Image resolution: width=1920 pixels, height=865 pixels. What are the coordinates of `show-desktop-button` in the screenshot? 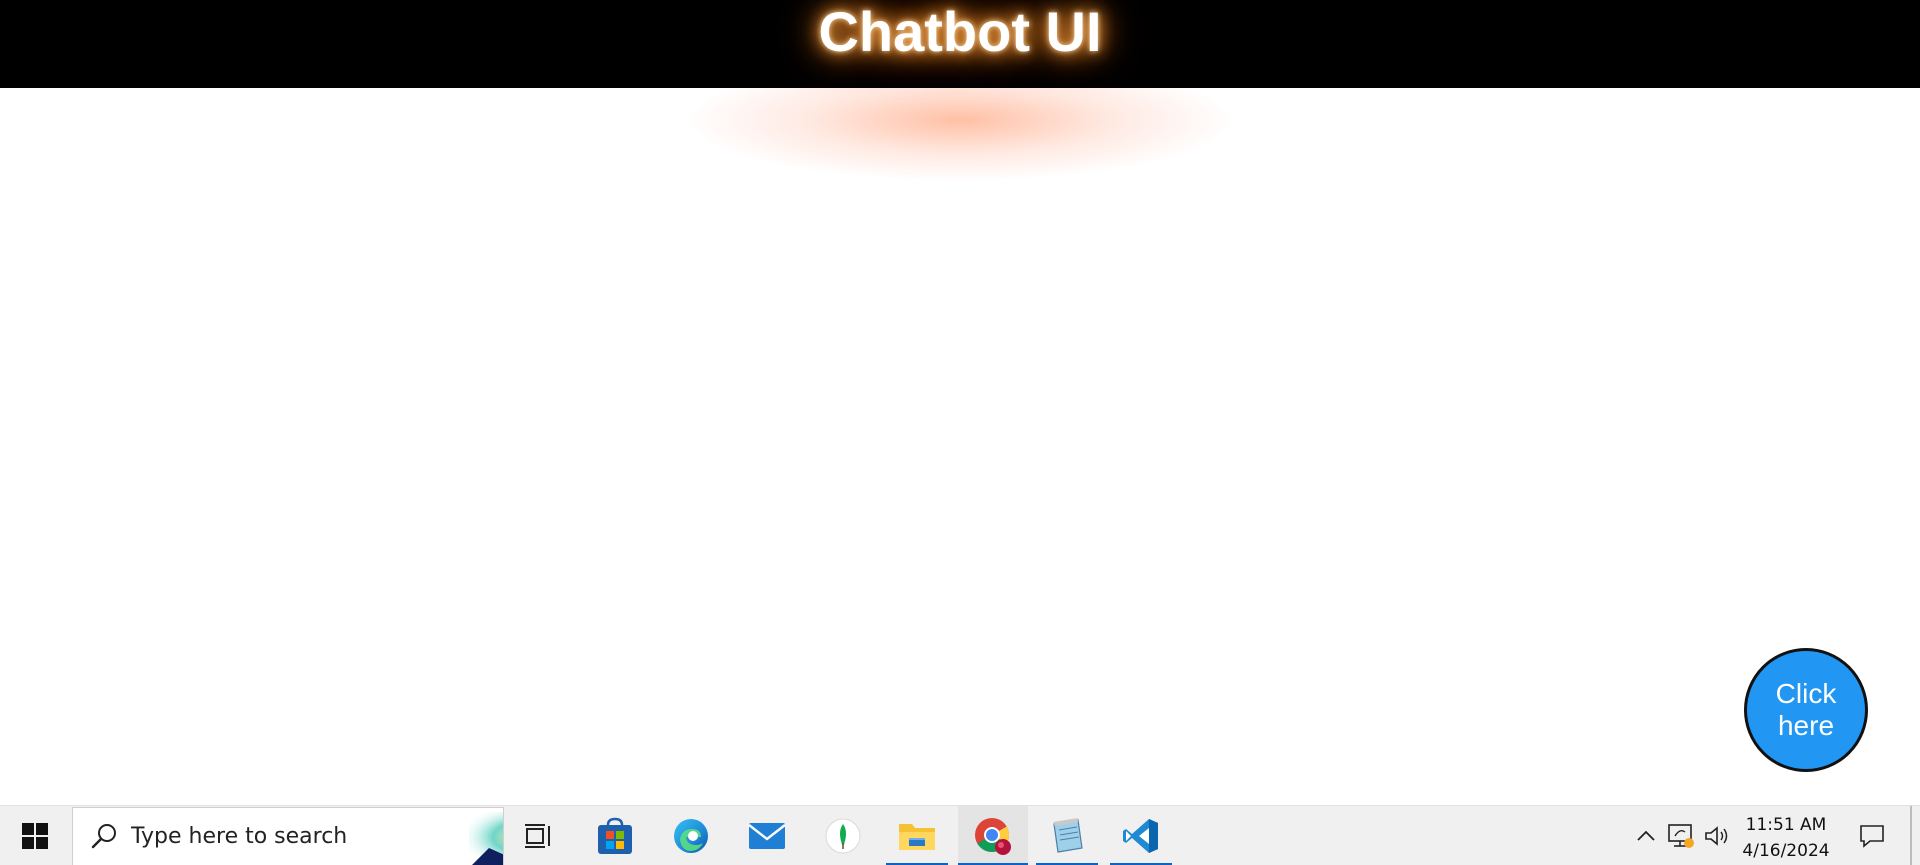 It's located at (1911, 835).